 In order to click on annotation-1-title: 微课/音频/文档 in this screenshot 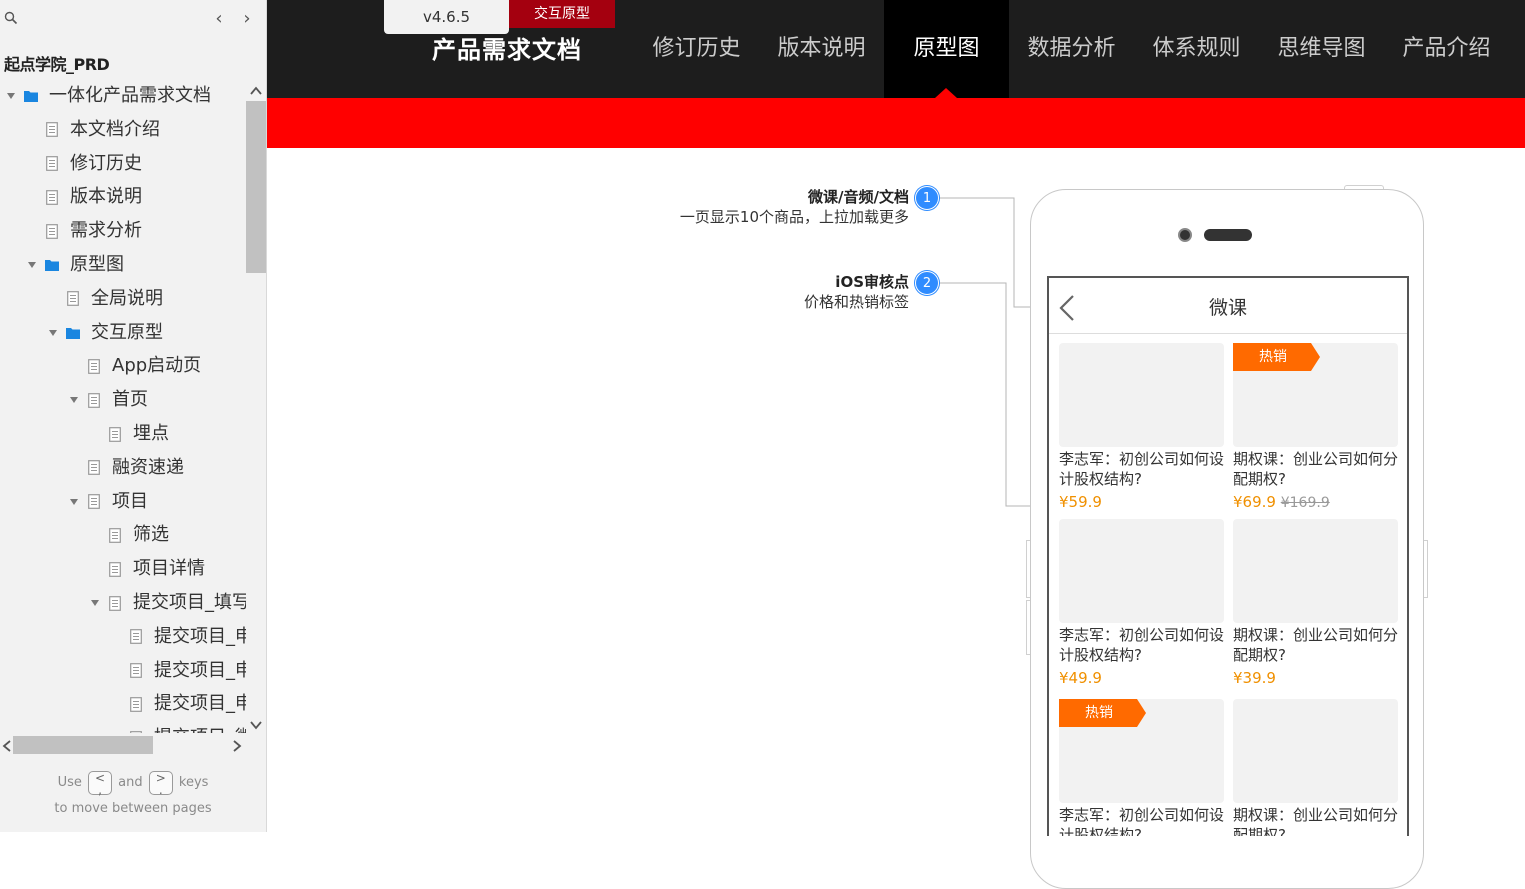, I will do `click(858, 197)`.